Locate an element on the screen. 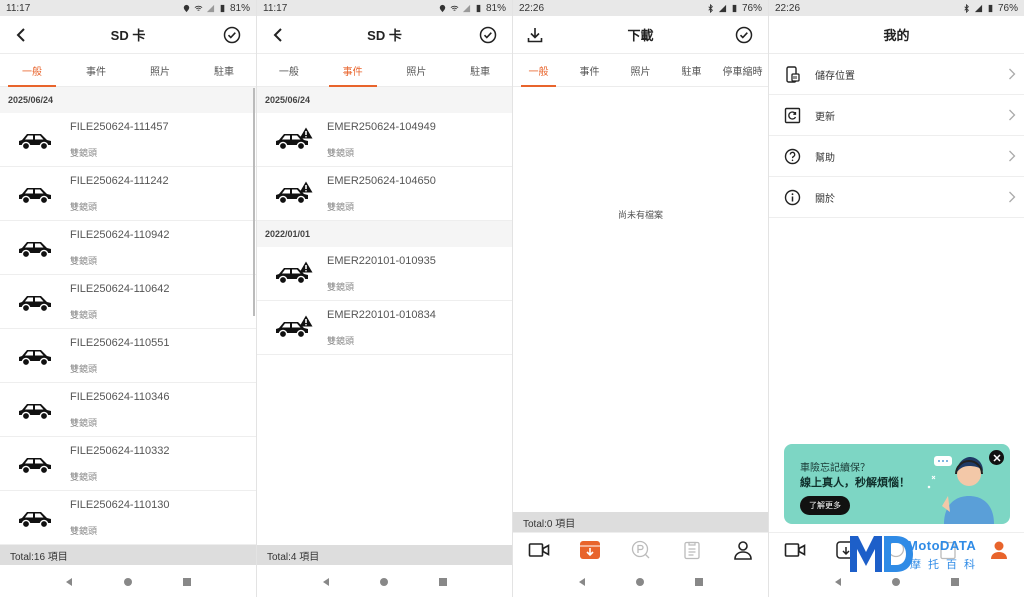 This screenshot has width=1024, height=597. menu-item-storage: 儲存位置 is located at coordinates (896, 74).